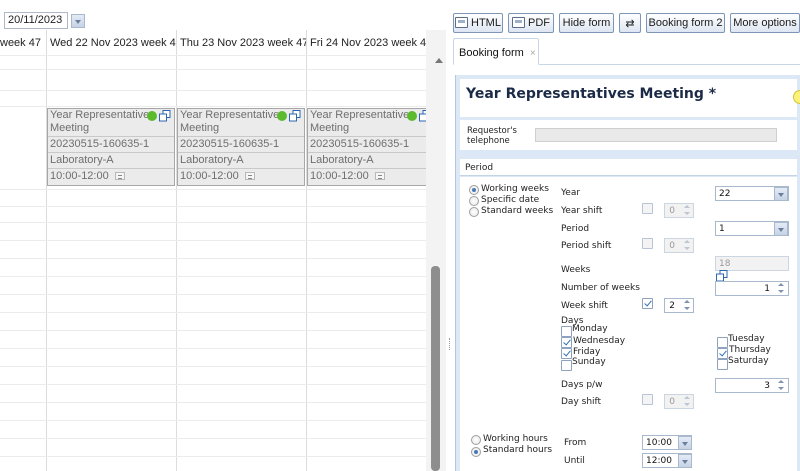 The image size is (800, 471). Describe the element at coordinates (796, 97) in the screenshot. I see `lightbulb-icon` at that location.